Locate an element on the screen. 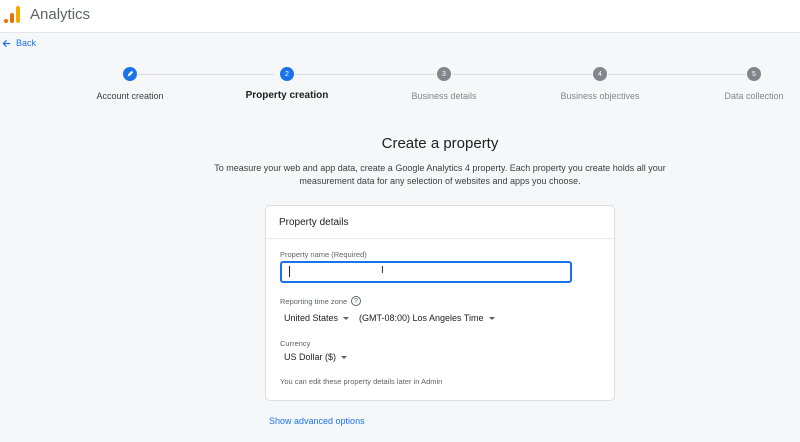 The image size is (800, 442). card-title: Property details is located at coordinates (440, 222).